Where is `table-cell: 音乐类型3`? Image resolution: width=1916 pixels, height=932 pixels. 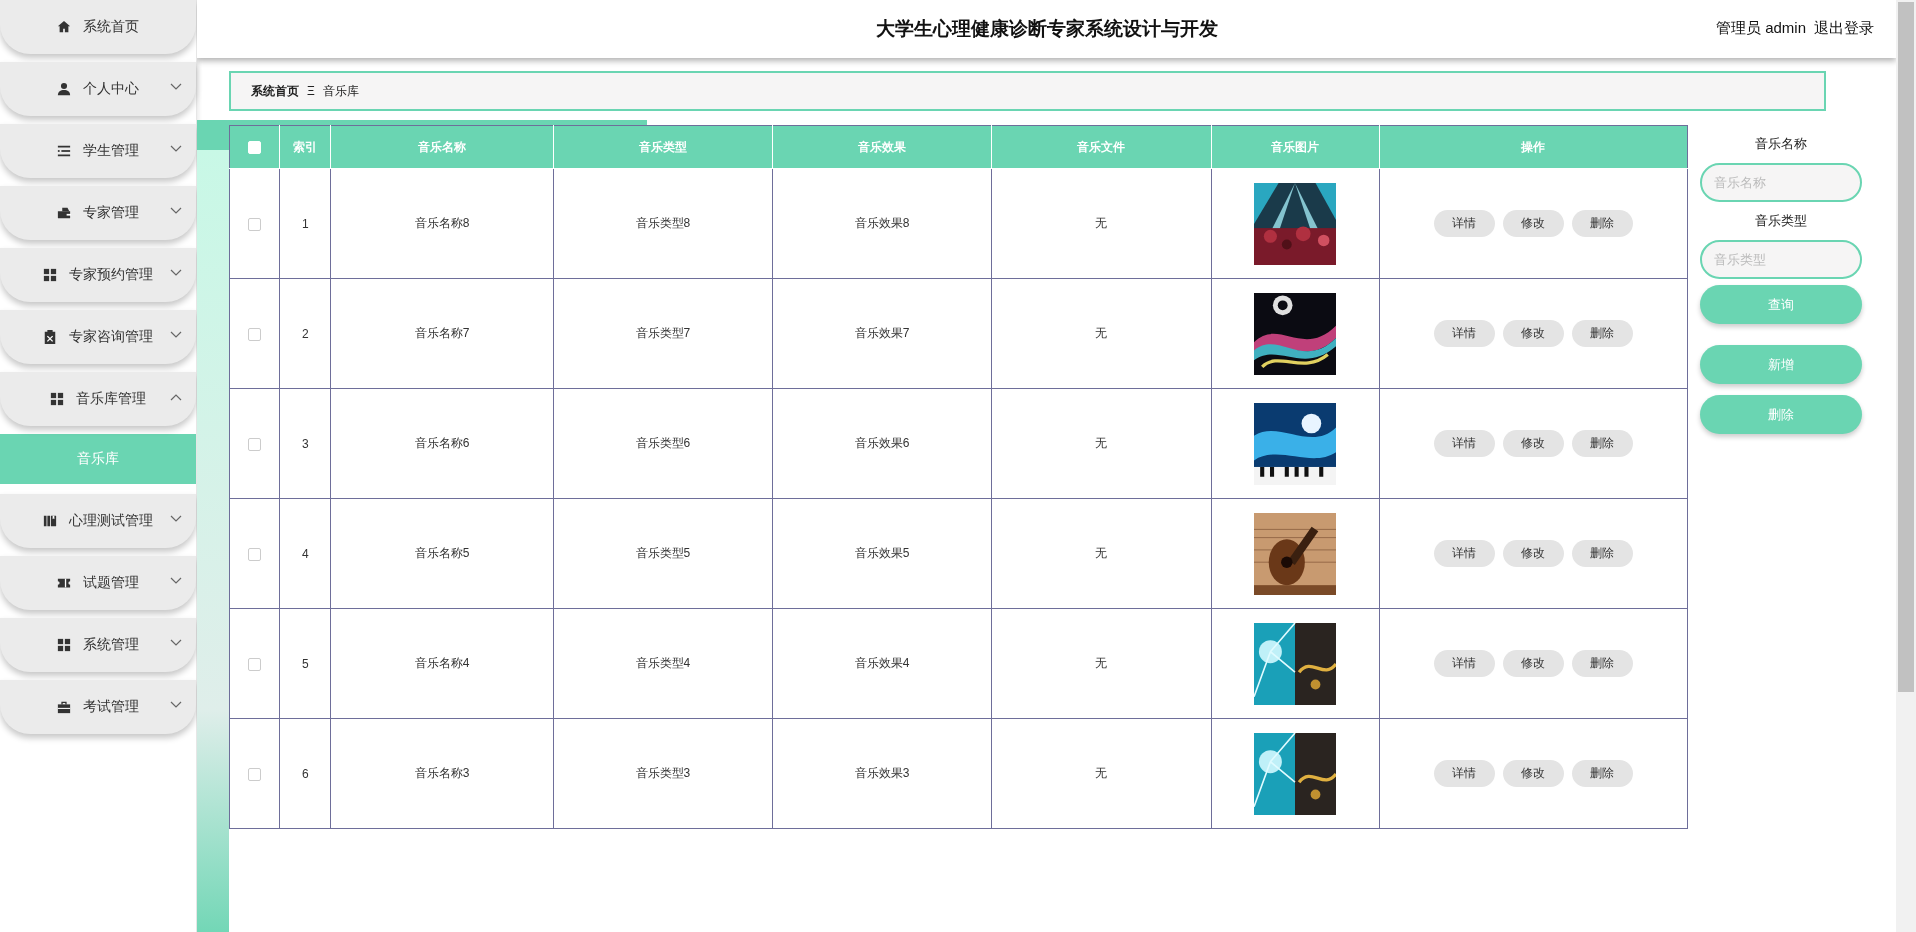 table-cell: 音乐类型3 is located at coordinates (663, 773).